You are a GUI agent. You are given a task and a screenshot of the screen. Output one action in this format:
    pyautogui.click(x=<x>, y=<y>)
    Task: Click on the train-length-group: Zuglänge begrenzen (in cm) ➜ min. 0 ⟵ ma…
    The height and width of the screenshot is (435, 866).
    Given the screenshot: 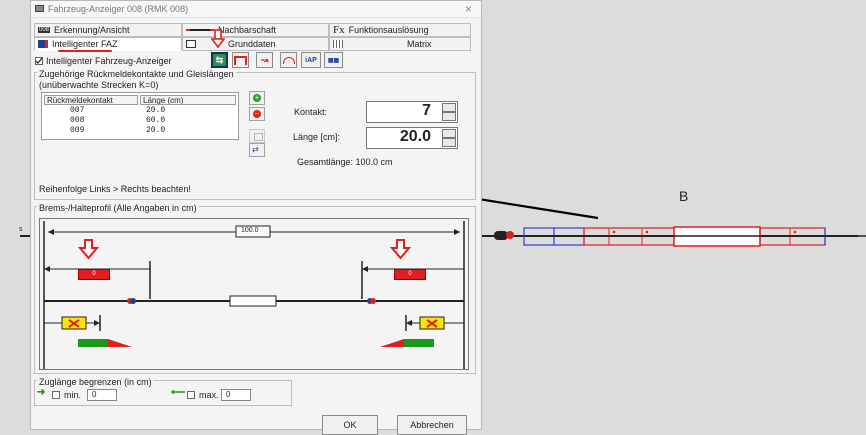 What is the action you would take?
    pyautogui.click(x=163, y=391)
    